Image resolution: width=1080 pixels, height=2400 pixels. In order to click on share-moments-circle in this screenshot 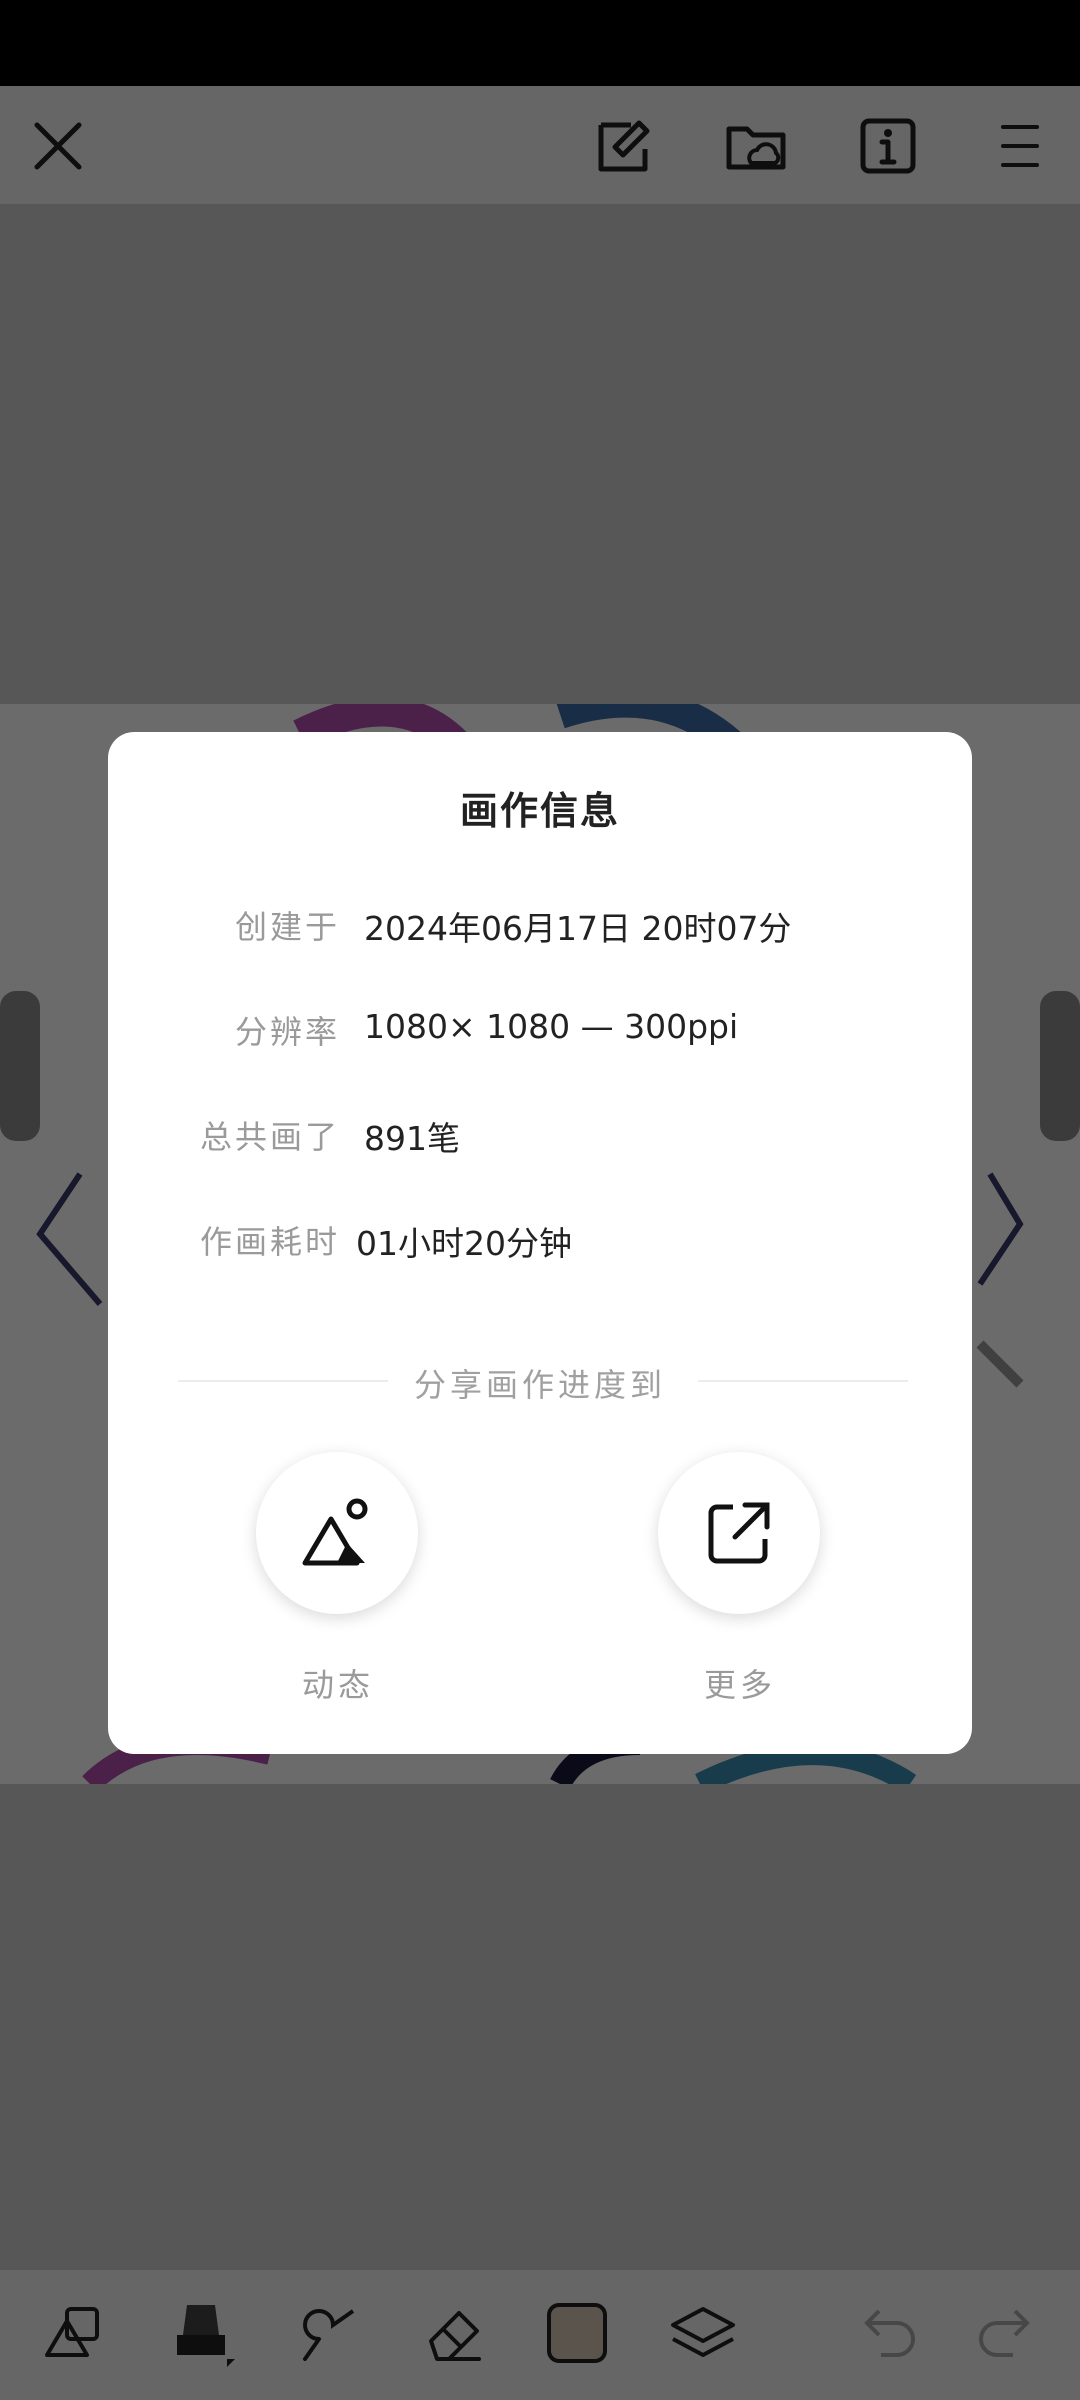, I will do `click(337, 1533)`.